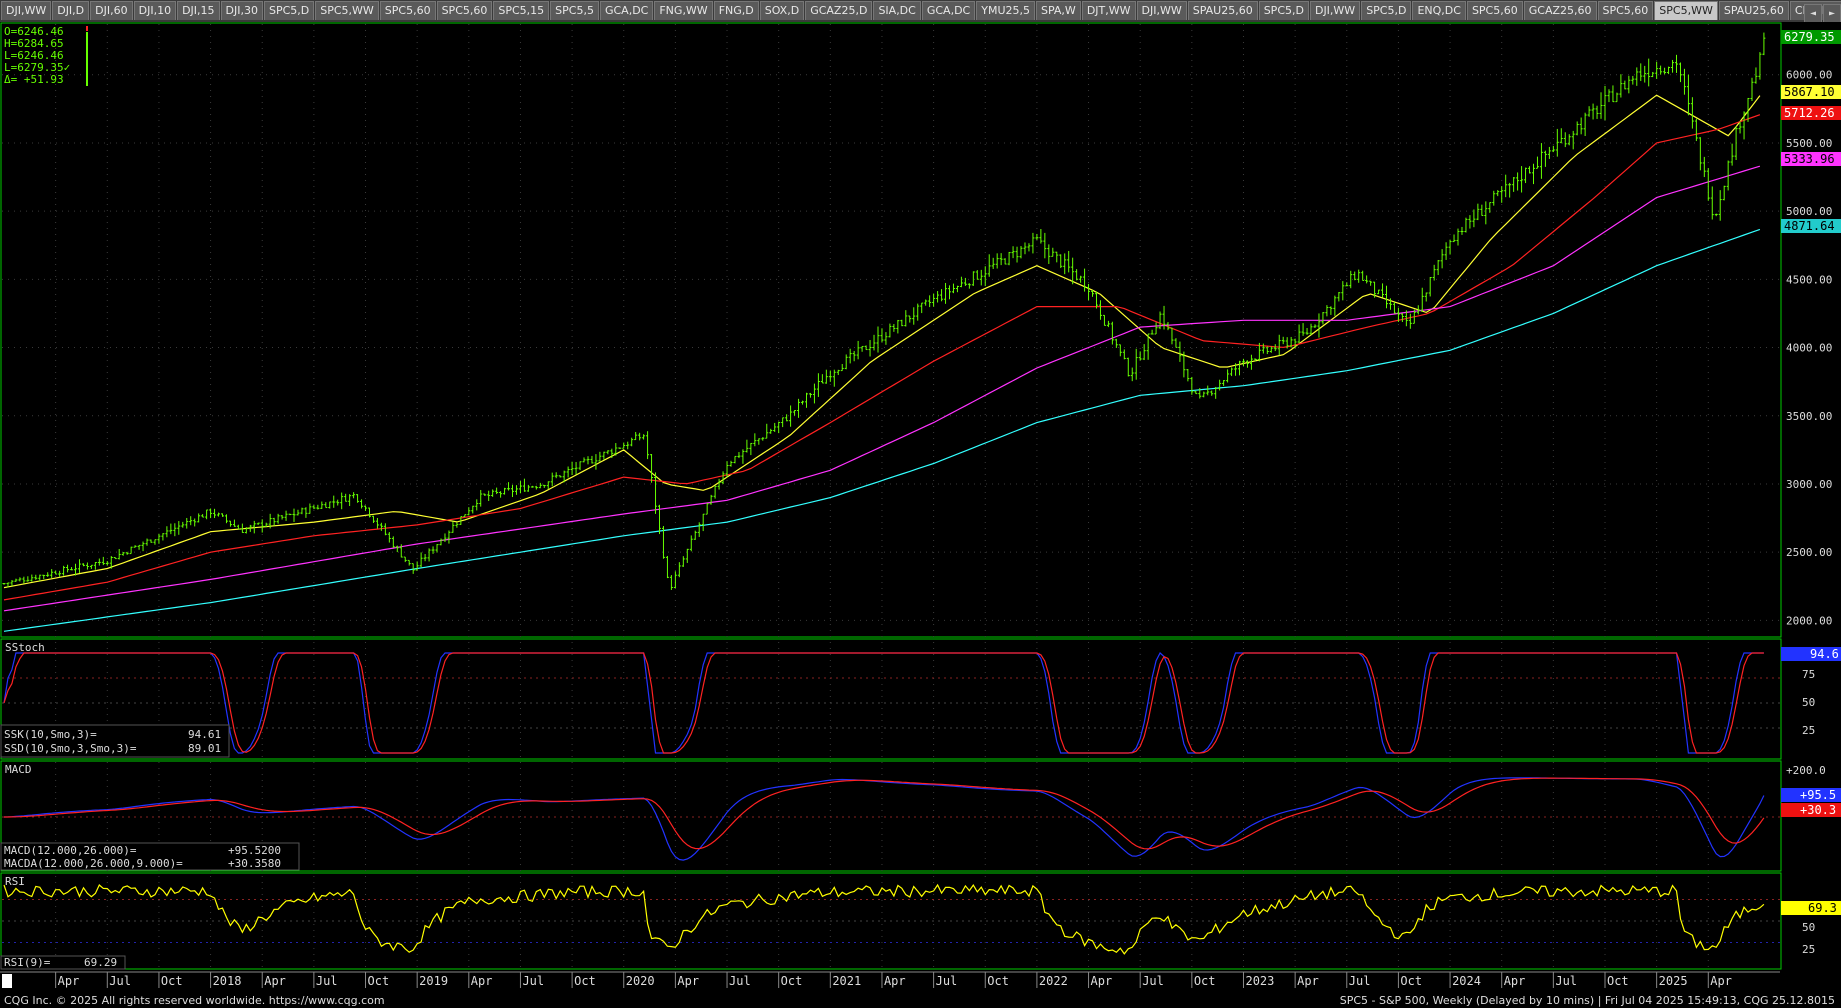 The image size is (1841, 1008). I want to click on rsi-value: 69.29, so click(100, 962).